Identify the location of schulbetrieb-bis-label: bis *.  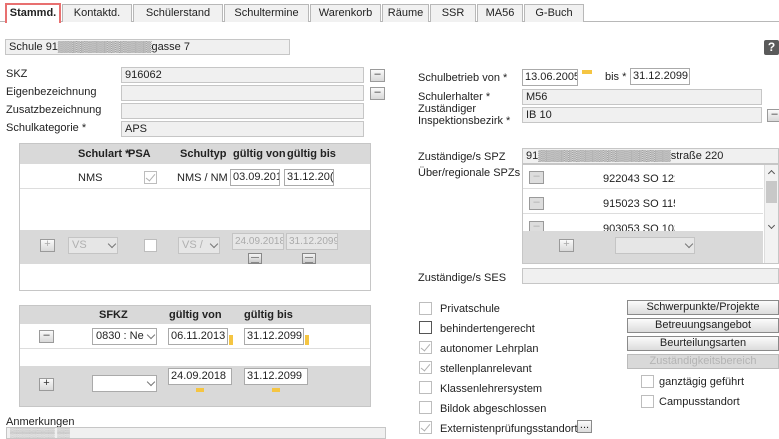
(616, 77).